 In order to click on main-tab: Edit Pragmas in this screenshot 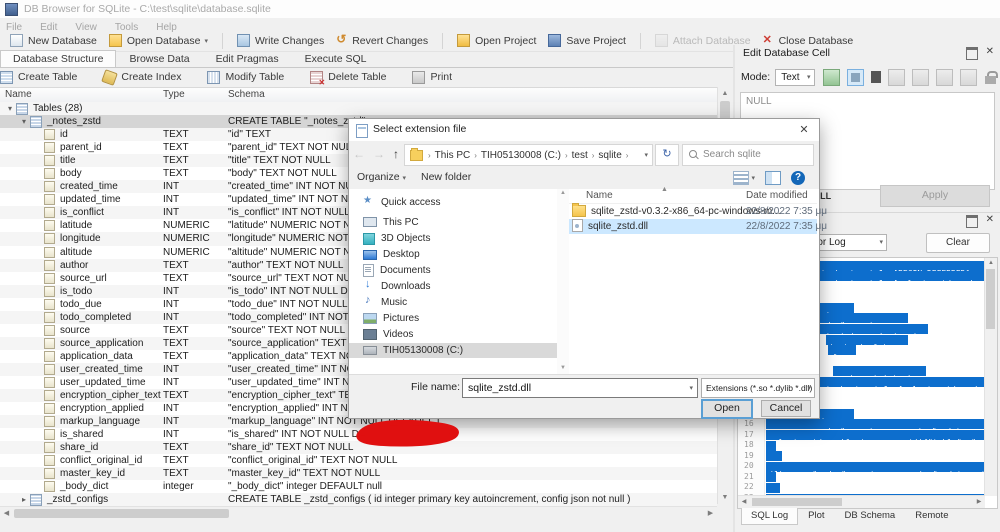, I will do `click(247, 58)`.